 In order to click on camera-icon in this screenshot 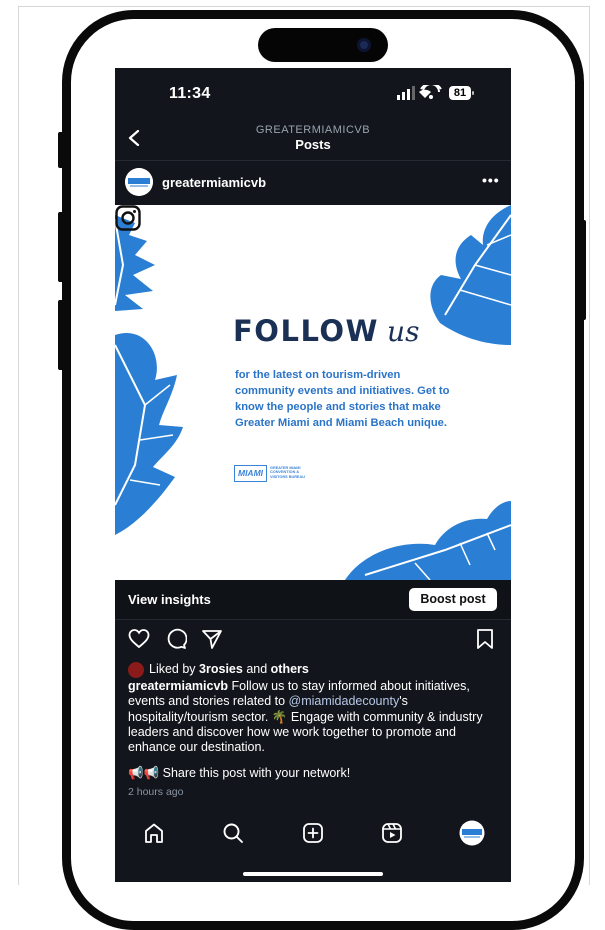, I will do `click(364, 45)`.